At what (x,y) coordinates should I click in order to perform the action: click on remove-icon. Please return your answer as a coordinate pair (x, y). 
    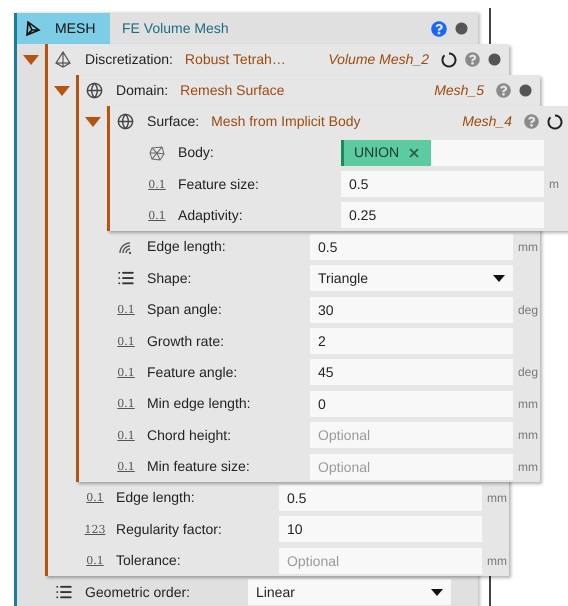
    Looking at the image, I should click on (414, 153).